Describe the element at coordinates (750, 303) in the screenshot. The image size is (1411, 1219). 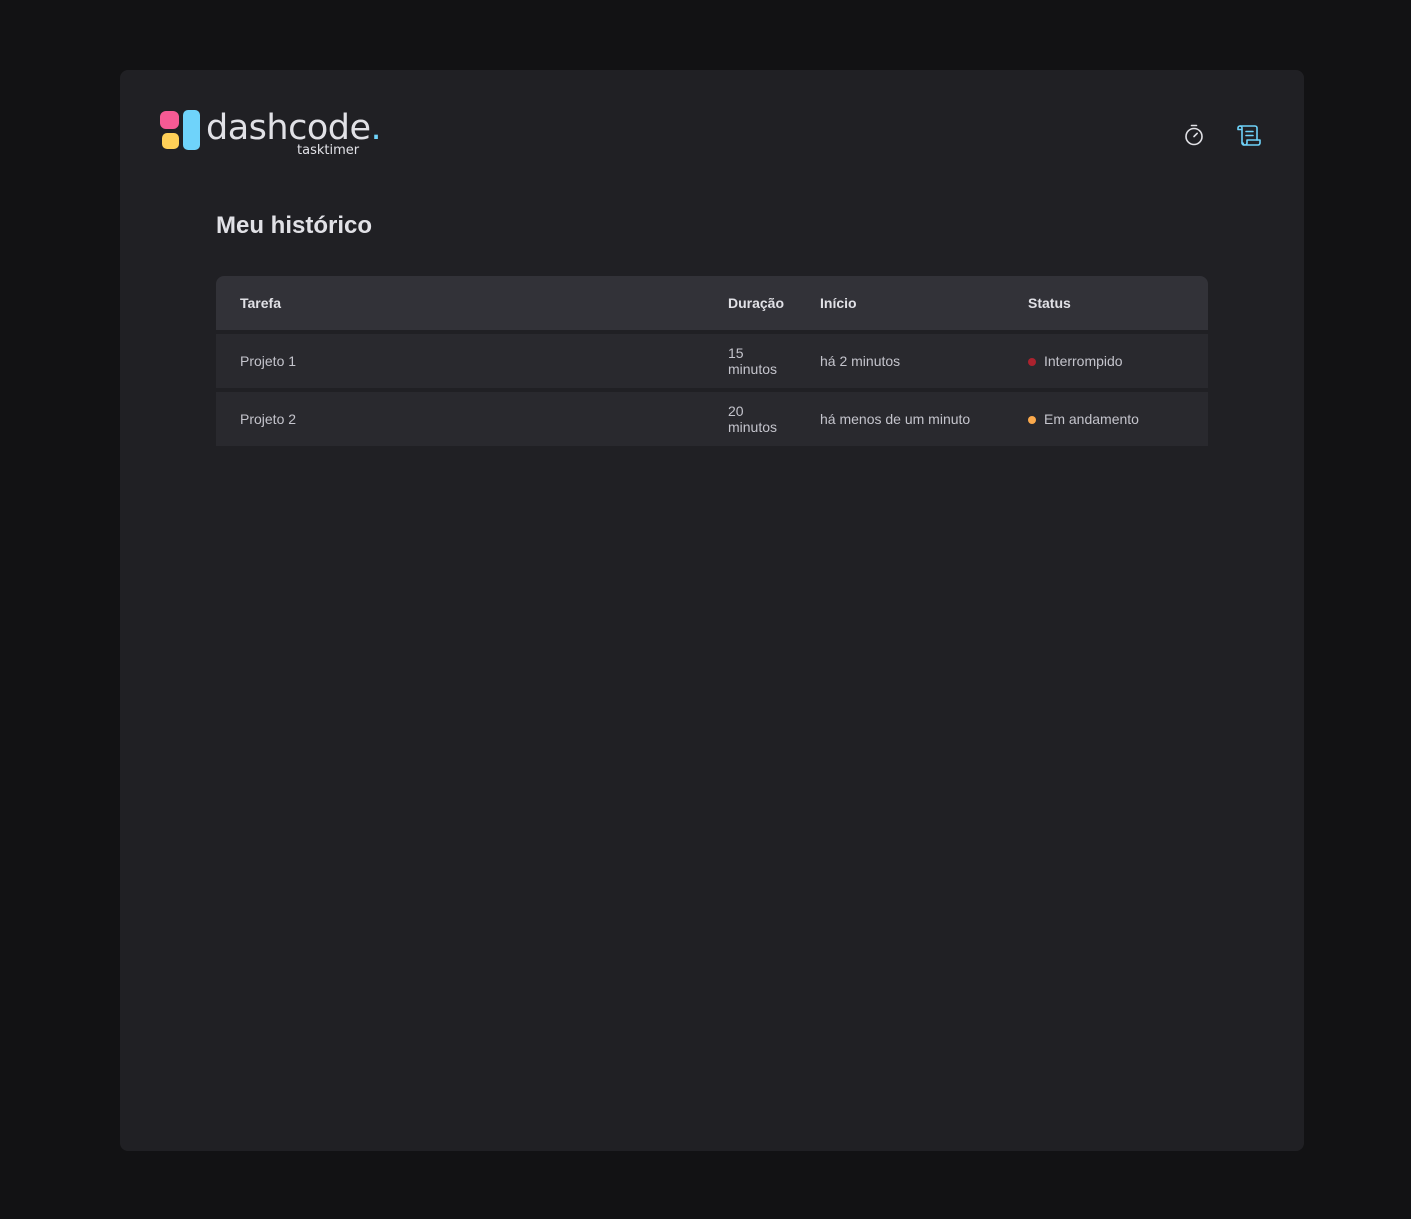
I see `header-duration: Duração` at that location.